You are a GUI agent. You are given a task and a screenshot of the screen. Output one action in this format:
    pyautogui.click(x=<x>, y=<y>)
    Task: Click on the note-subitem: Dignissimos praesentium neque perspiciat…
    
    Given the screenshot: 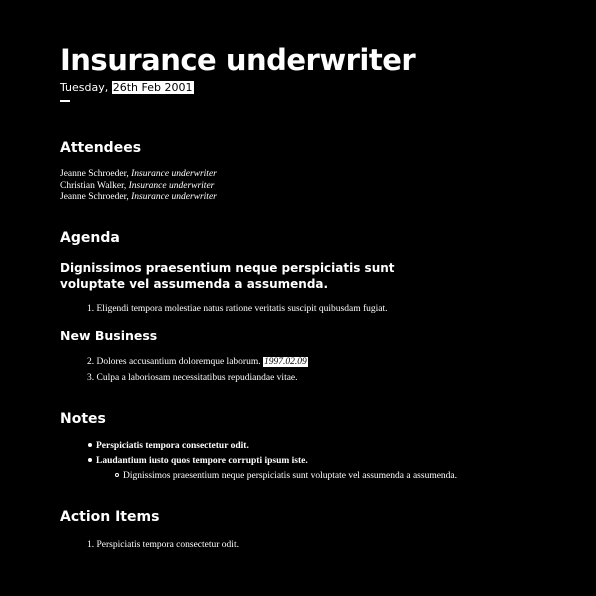 What is the action you would take?
    pyautogui.click(x=286, y=476)
    